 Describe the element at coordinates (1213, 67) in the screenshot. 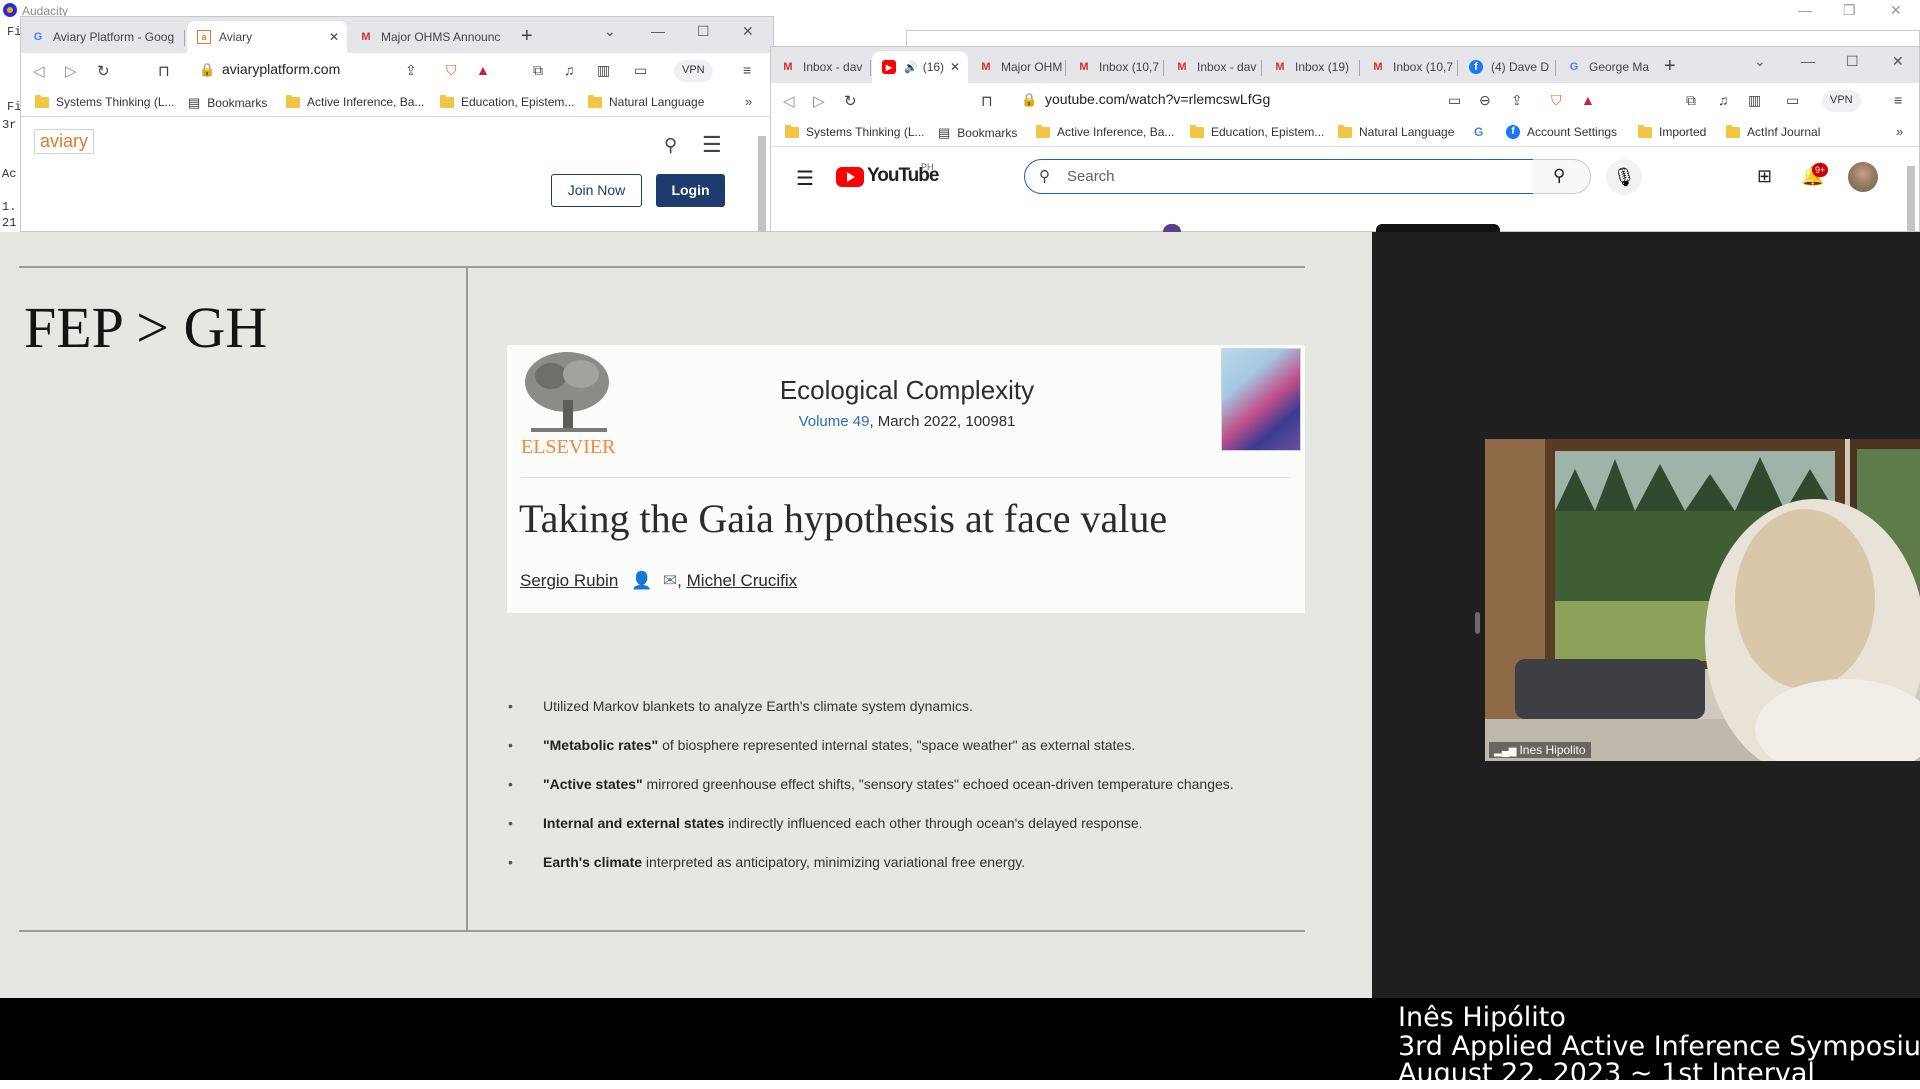

I see `tab-inbox-3: M Inbox - dav` at that location.